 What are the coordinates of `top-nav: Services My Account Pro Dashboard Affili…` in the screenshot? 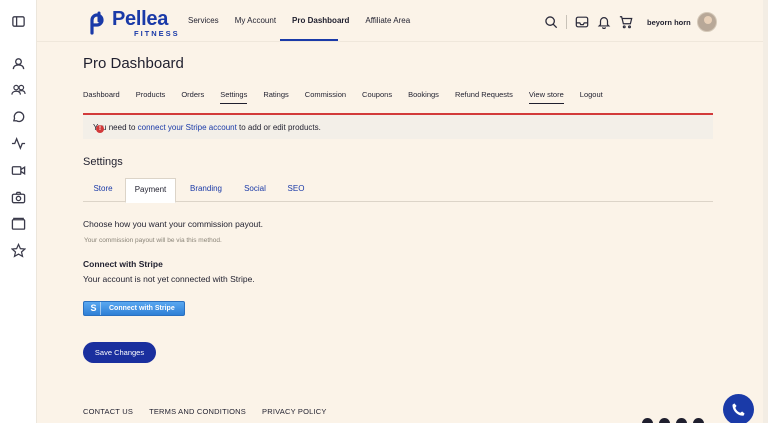 It's located at (307, 20).